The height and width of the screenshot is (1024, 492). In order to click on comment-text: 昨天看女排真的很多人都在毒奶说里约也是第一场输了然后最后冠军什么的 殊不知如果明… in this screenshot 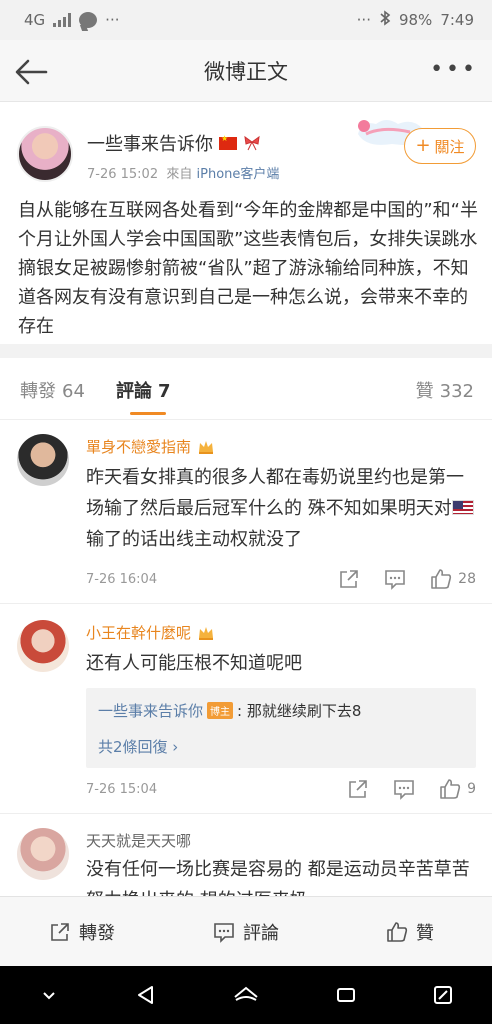, I will do `click(282, 508)`.